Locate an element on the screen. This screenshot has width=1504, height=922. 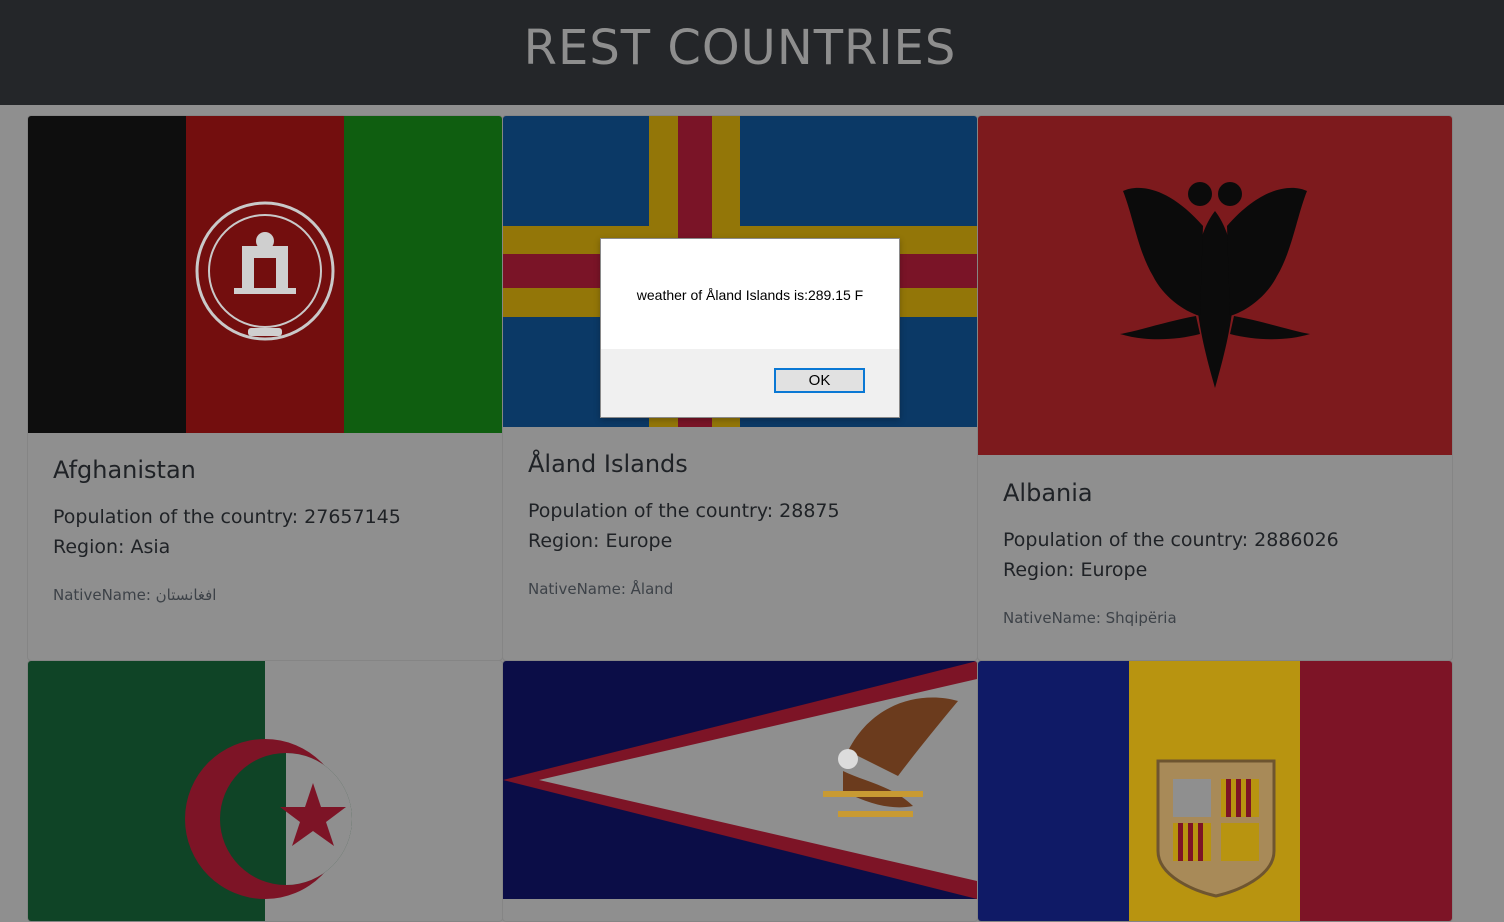
ok-button: OK is located at coordinates (819, 380).